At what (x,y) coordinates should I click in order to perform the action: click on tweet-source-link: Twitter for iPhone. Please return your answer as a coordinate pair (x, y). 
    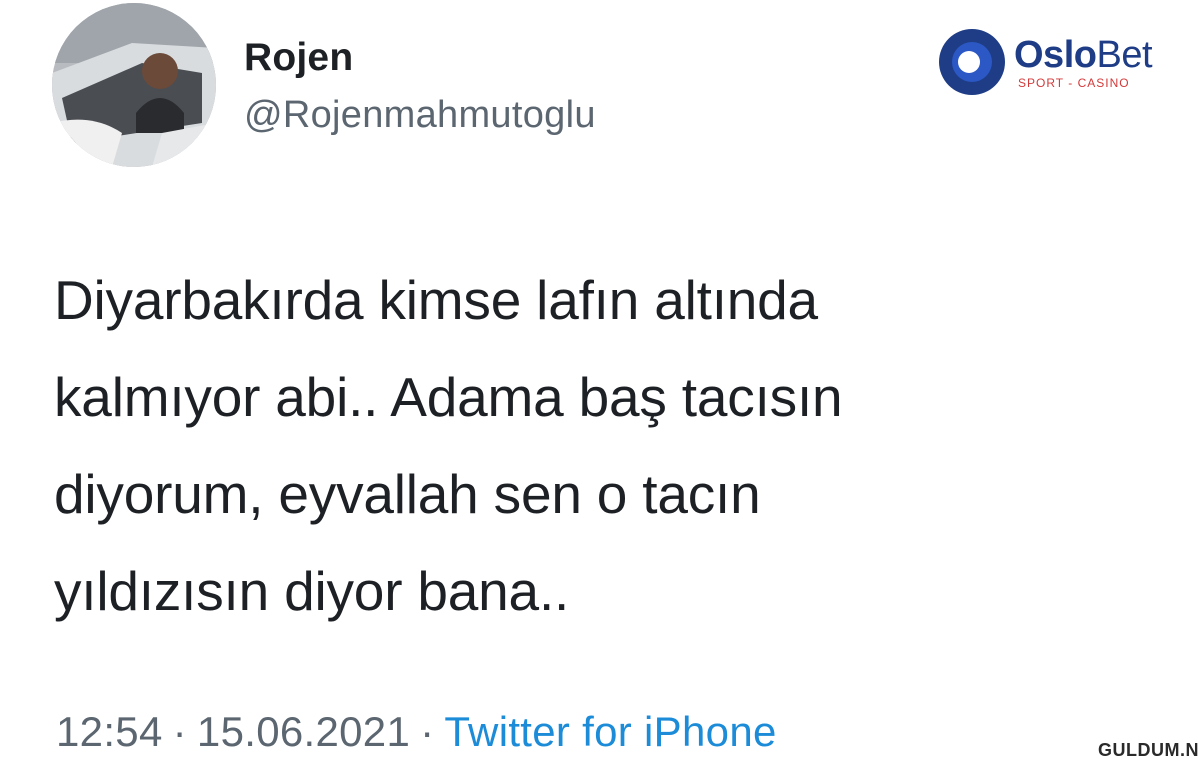
    Looking at the image, I should click on (610, 731).